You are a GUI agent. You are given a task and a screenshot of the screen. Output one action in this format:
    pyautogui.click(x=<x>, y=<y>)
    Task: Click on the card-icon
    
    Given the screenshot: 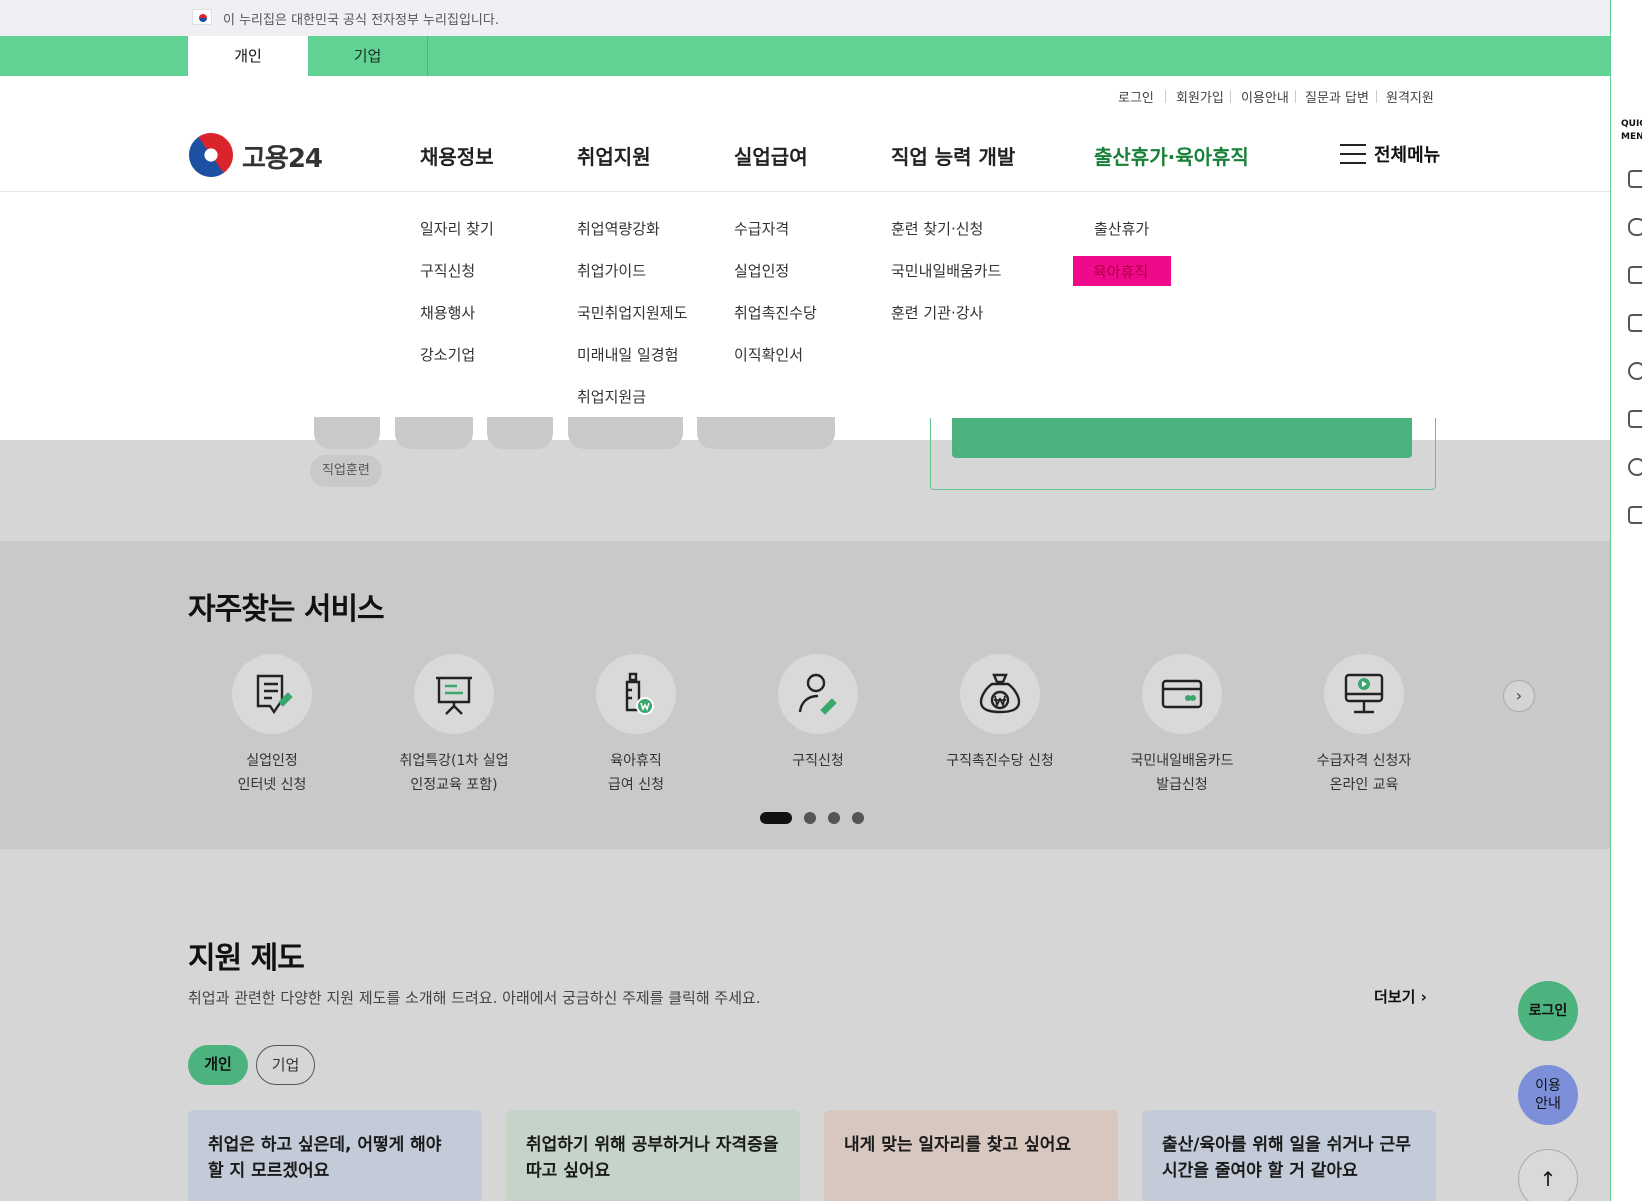 What is the action you would take?
    pyautogui.click(x=1182, y=694)
    